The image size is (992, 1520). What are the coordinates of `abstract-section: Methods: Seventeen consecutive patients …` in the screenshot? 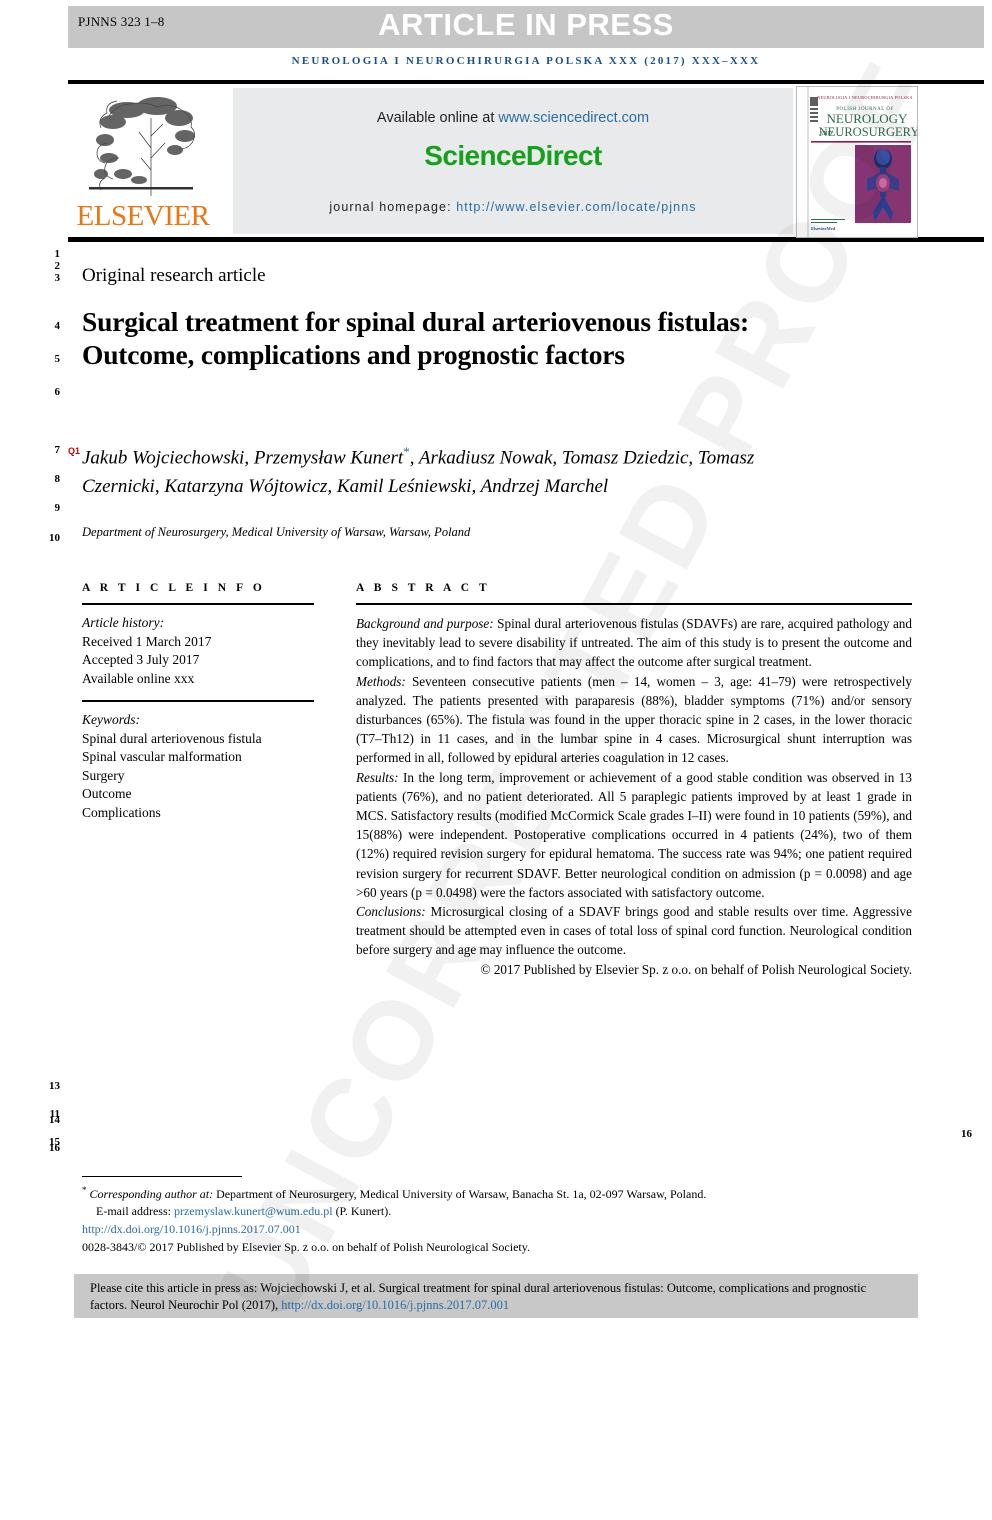 It's located at (634, 720).